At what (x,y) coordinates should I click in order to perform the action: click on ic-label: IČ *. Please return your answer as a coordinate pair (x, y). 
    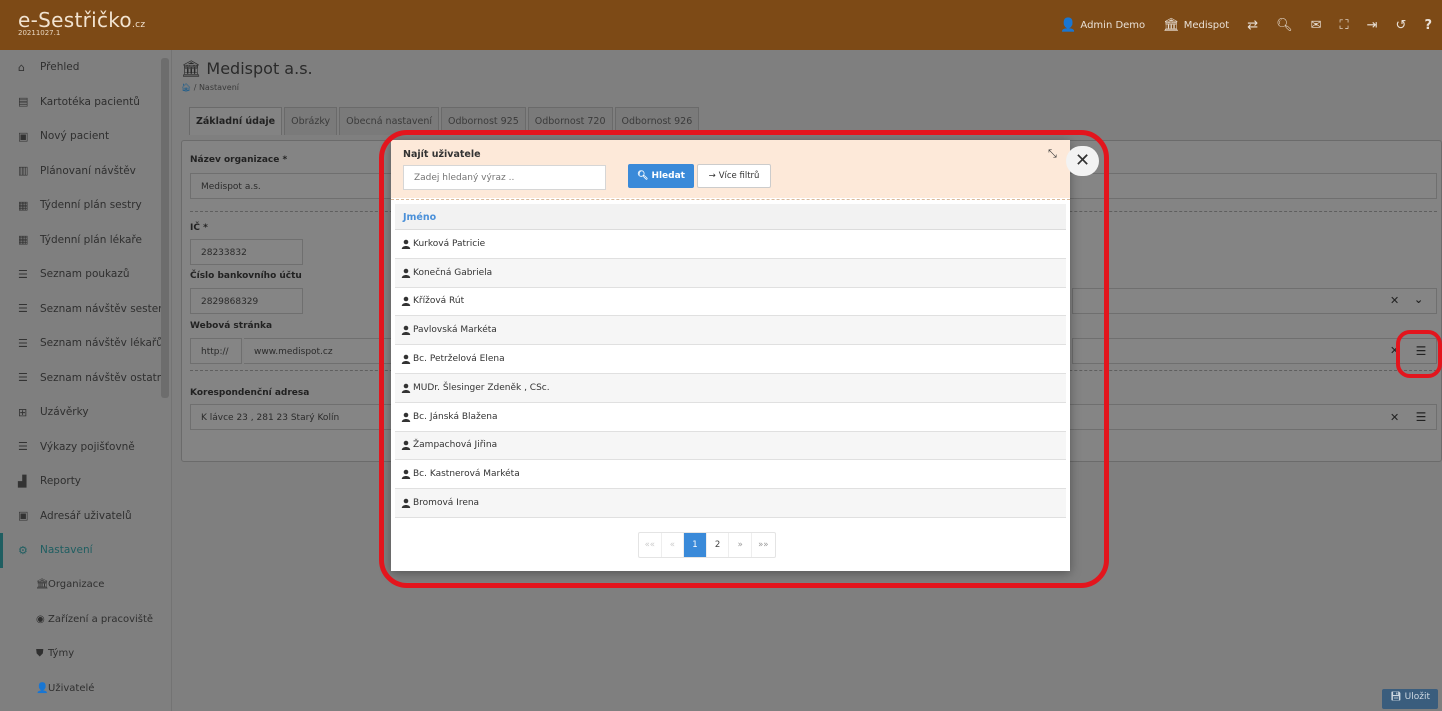
    Looking at the image, I should click on (199, 228).